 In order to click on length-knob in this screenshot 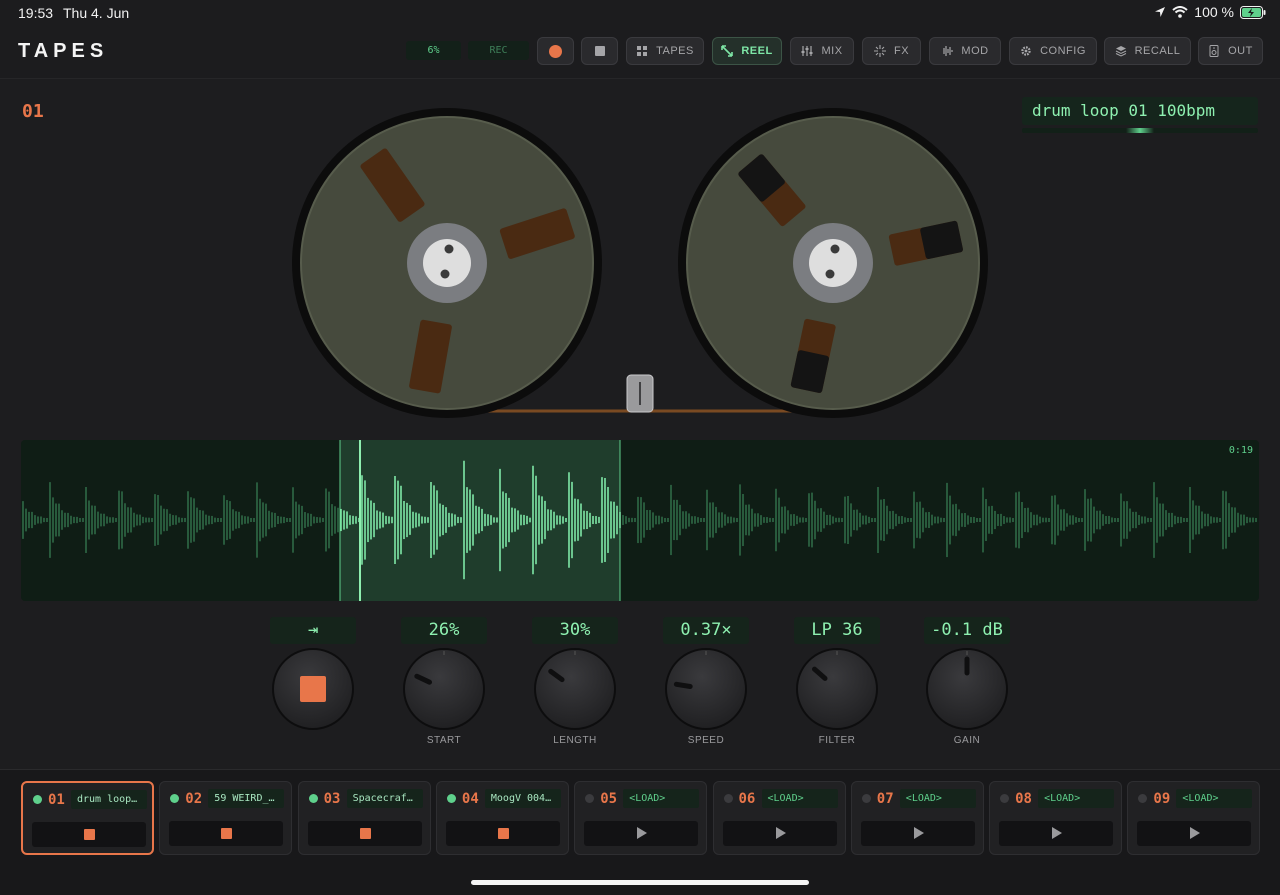, I will do `click(575, 689)`.